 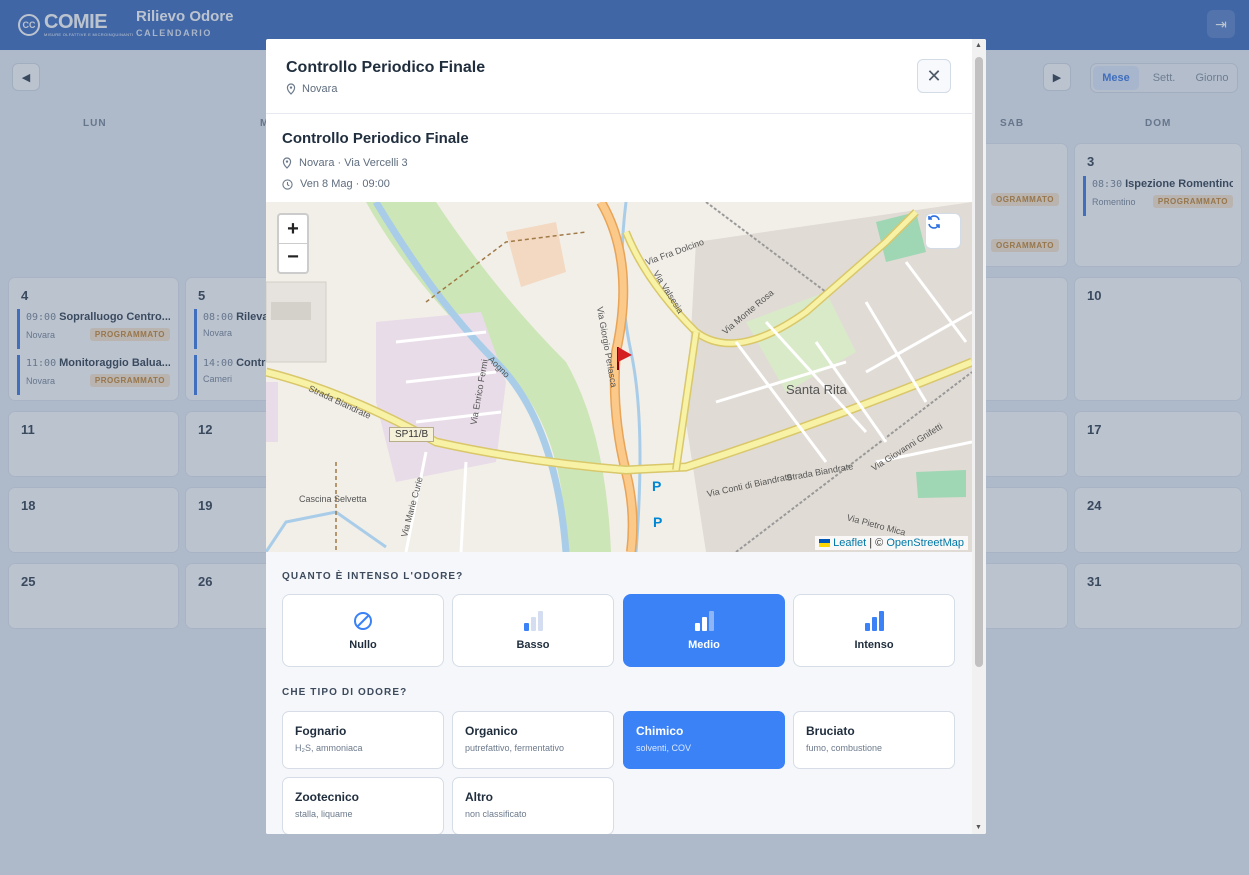 What do you see at coordinates (660, 731) in the screenshot?
I see `odor-type-title: Chimico` at bounding box center [660, 731].